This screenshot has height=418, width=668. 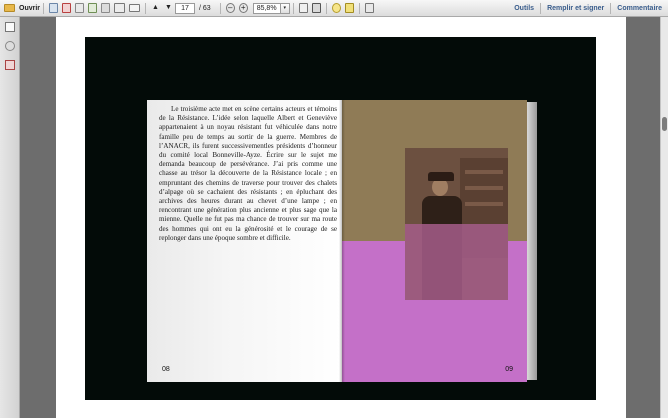 I want to click on chevron-down-icon: ▾, so click(x=285, y=8).